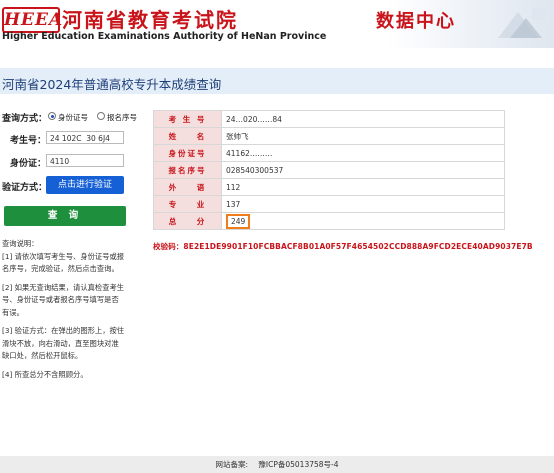 This screenshot has width=554, height=473. I want to click on query-button: 查 询, so click(65, 216).